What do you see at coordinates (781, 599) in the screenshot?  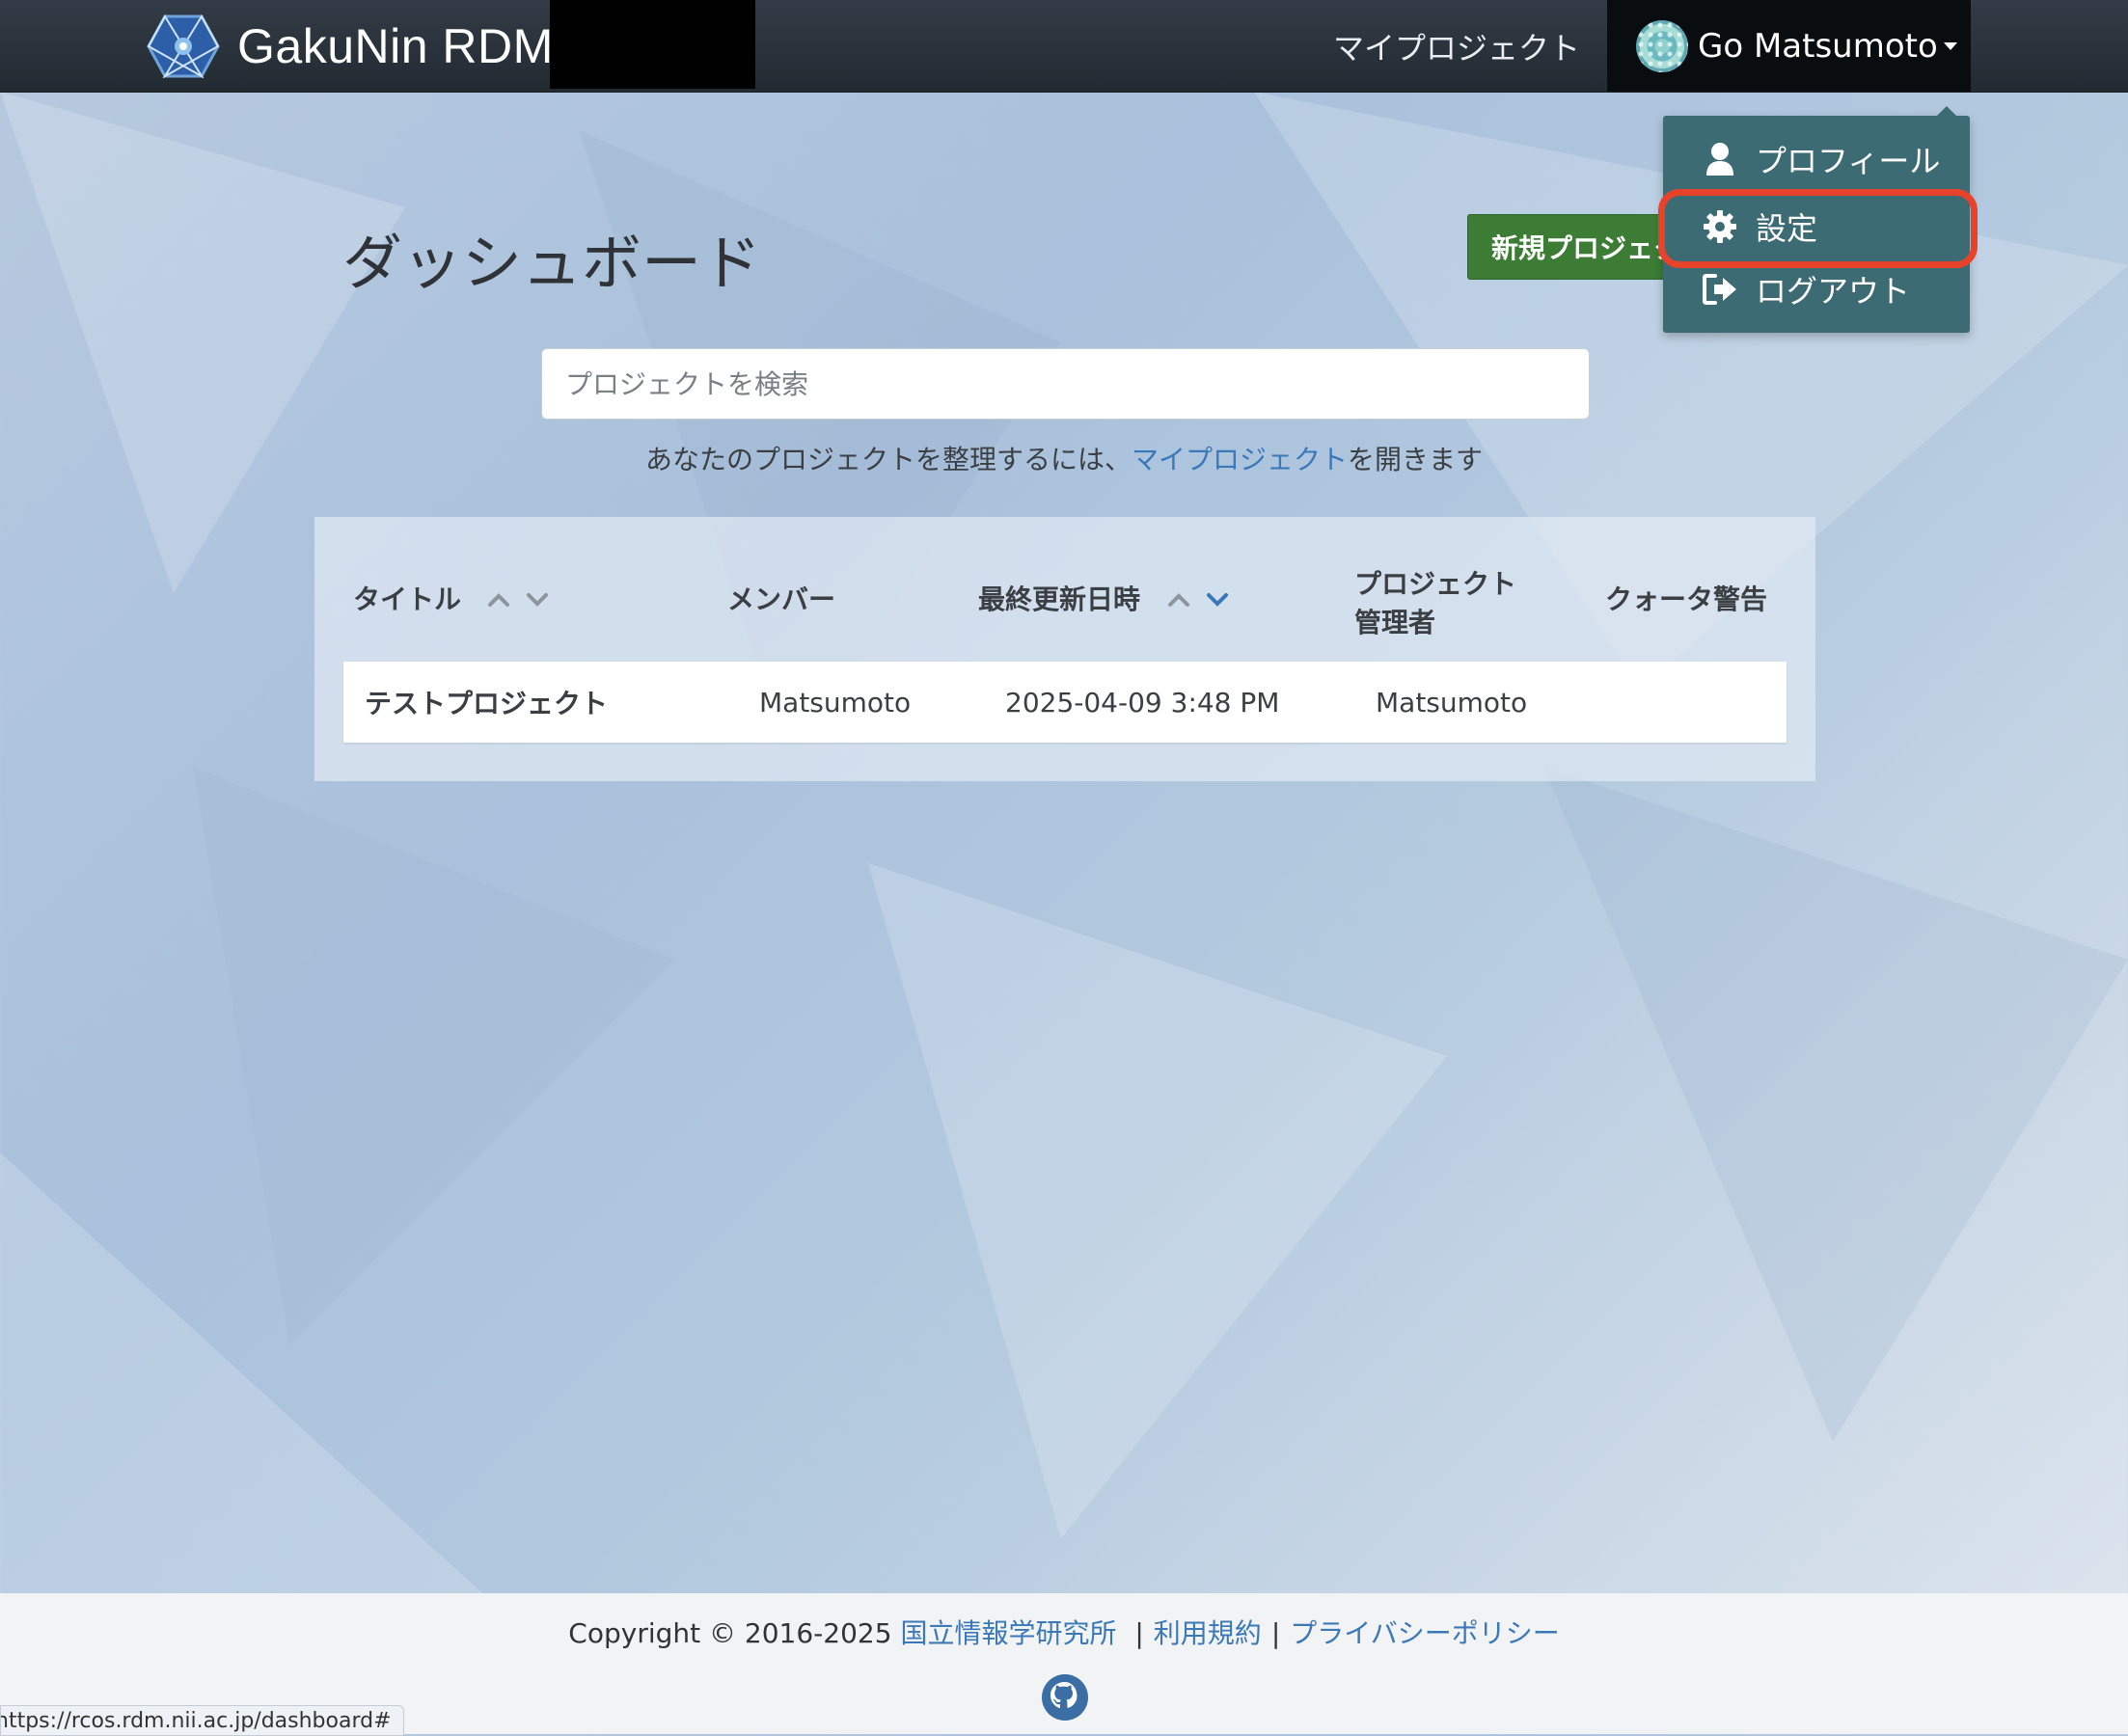 I see `column-header-members: メンバー` at bounding box center [781, 599].